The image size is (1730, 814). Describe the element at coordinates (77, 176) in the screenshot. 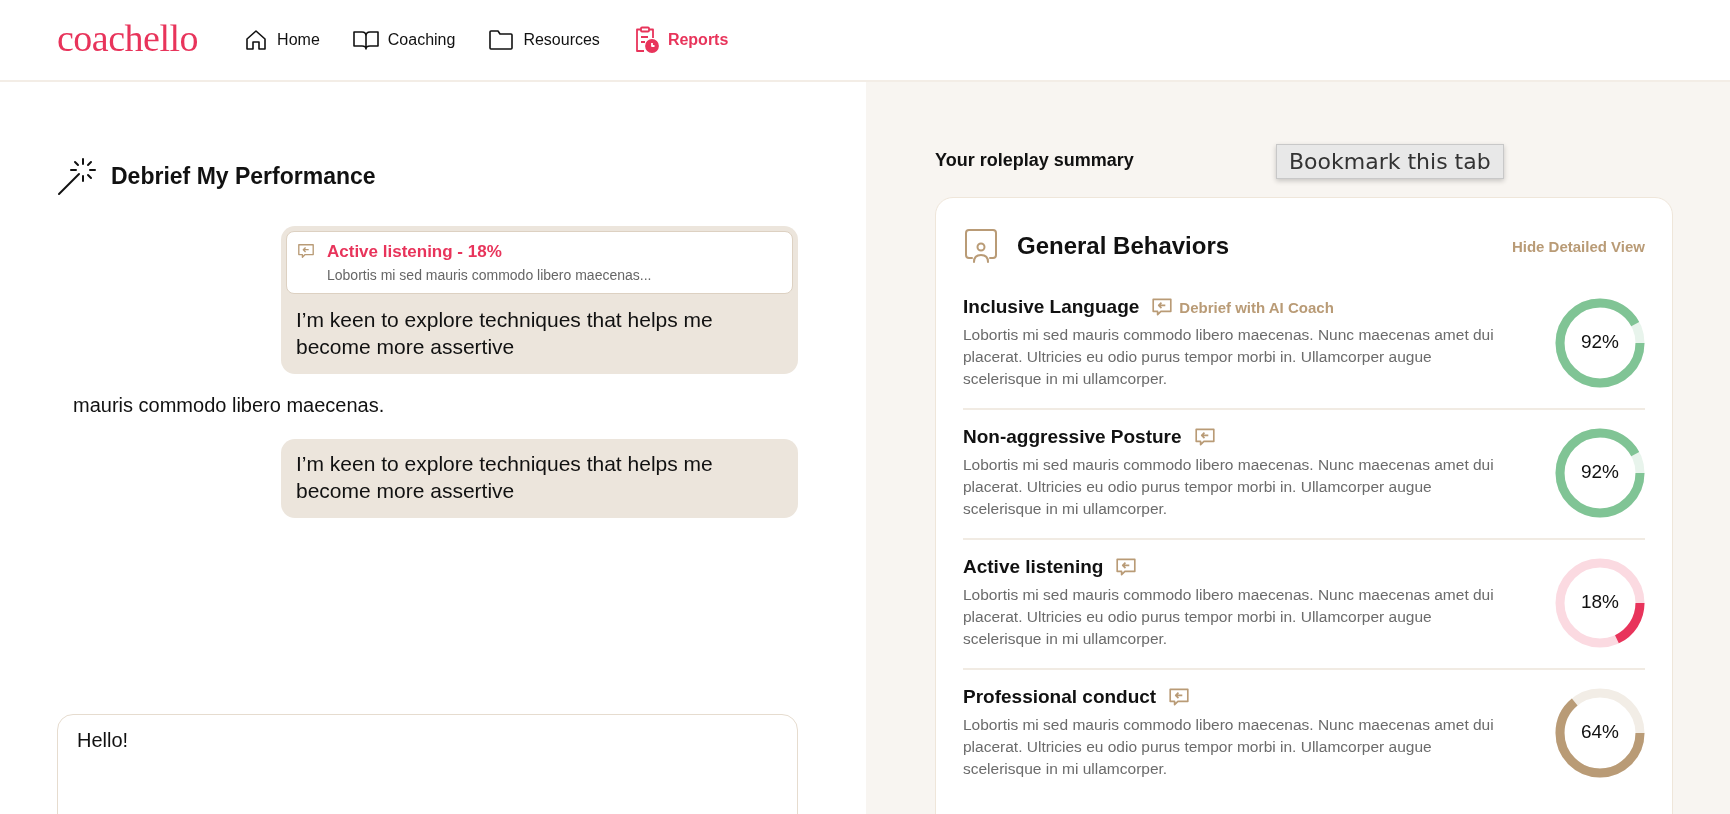

I see `magic-wand-icon` at that location.